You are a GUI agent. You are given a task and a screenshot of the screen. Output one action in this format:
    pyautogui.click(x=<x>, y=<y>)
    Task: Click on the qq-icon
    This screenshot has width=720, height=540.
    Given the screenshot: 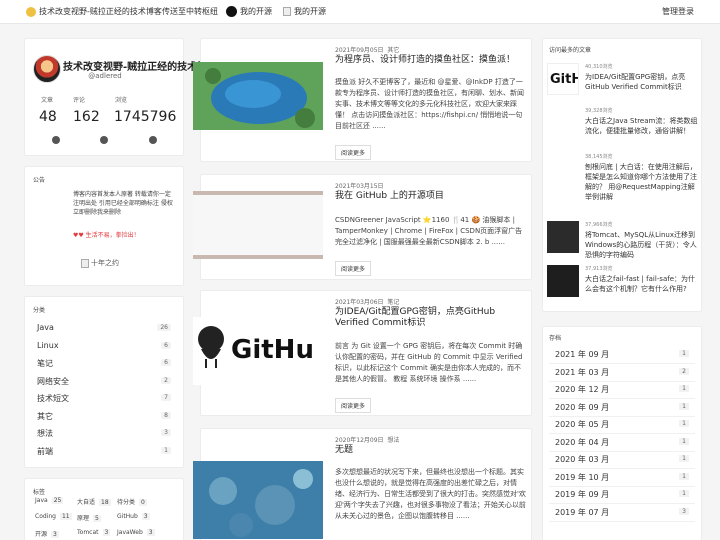 What is the action you would take?
    pyautogui.click(x=56, y=140)
    